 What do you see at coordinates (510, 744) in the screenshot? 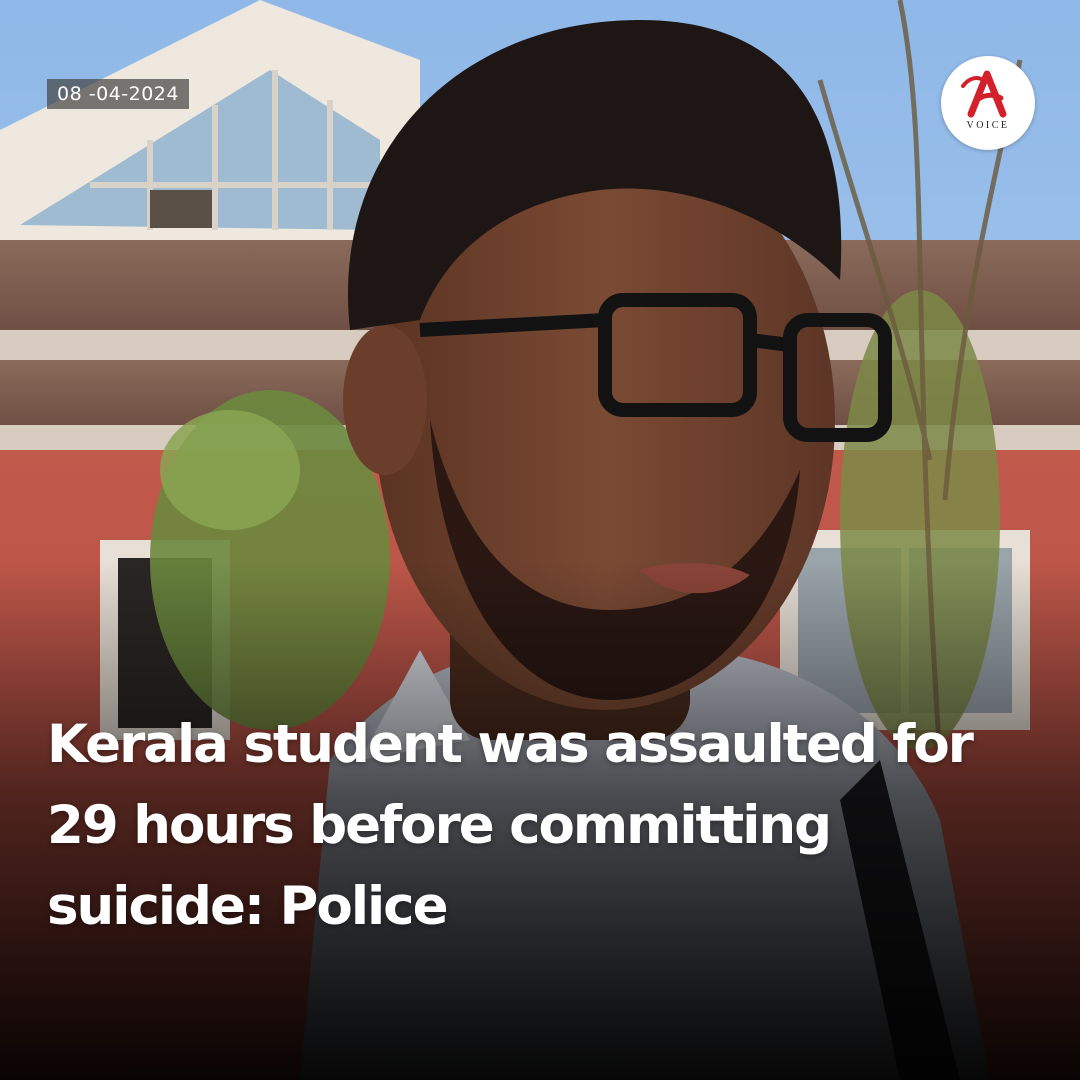
I see `headline-line-1: Kerala student was assaulted for` at bounding box center [510, 744].